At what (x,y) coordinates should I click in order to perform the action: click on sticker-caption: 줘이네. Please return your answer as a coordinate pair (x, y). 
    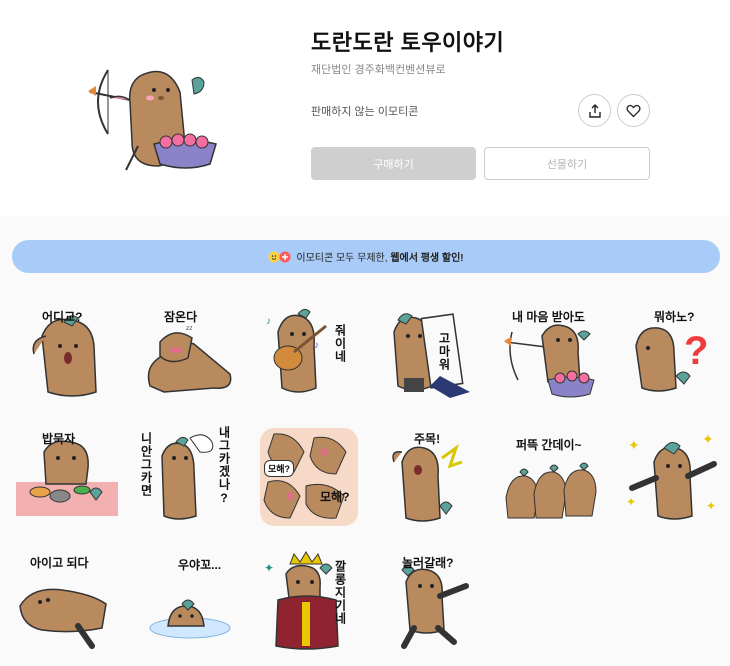
    Looking at the image, I should click on (340, 343).